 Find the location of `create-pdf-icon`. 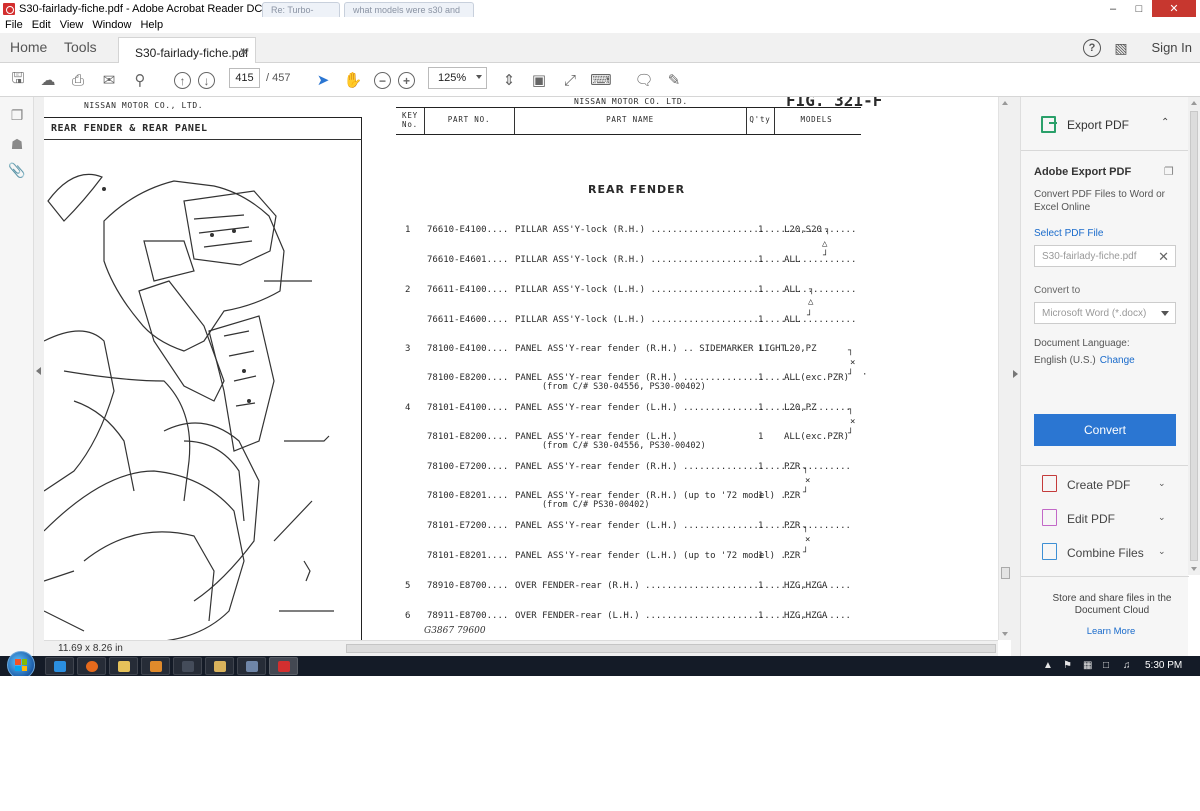

create-pdf-icon is located at coordinates (1049, 483).